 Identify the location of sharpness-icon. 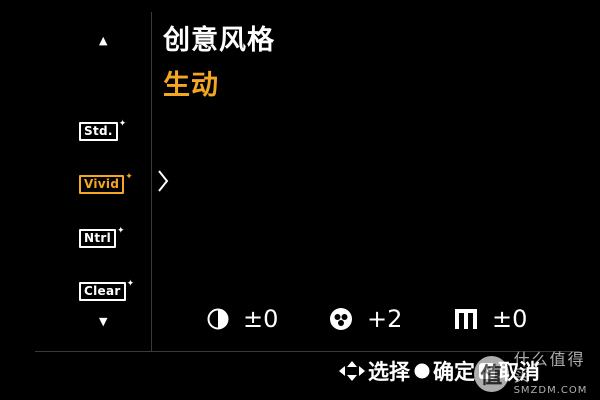
(466, 319).